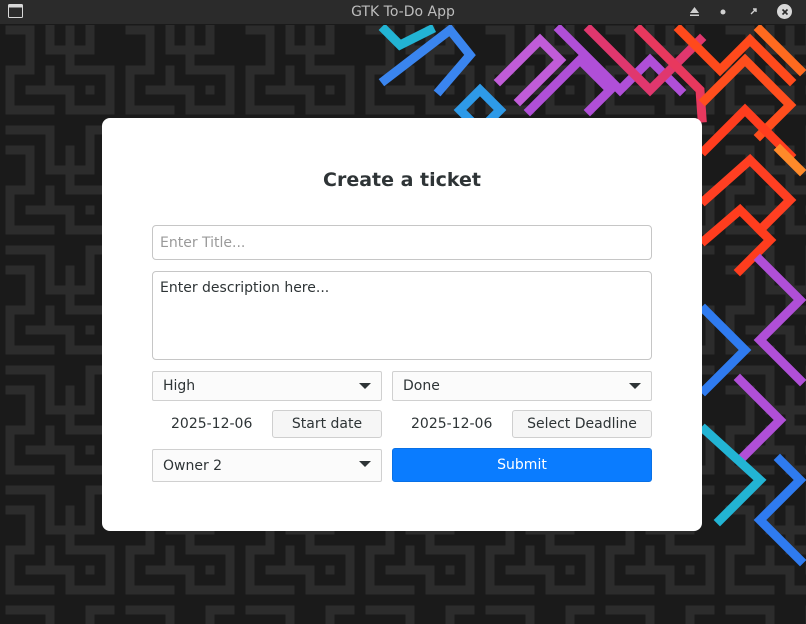 This screenshot has width=806, height=624. What do you see at coordinates (402, 180) in the screenshot?
I see `card-heading: Create a ticket` at bounding box center [402, 180].